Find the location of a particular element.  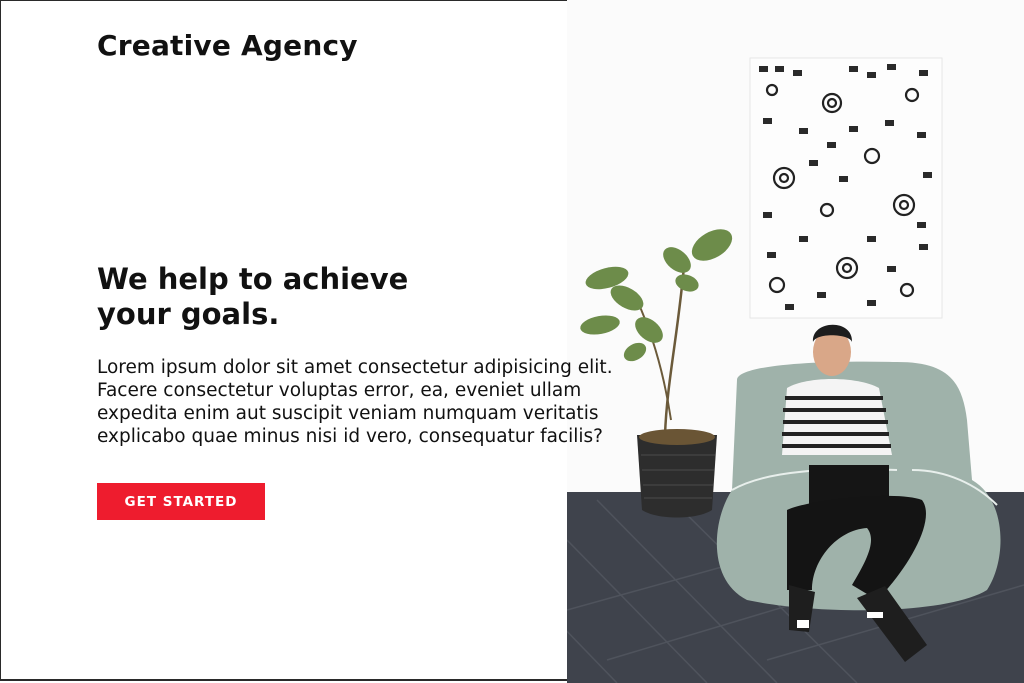

hero-headline-line-2: your goals. is located at coordinates (188, 314).